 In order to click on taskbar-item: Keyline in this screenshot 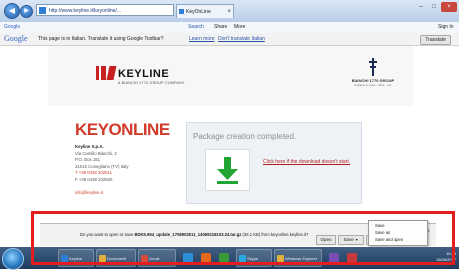, I will do `click(76, 258)`.